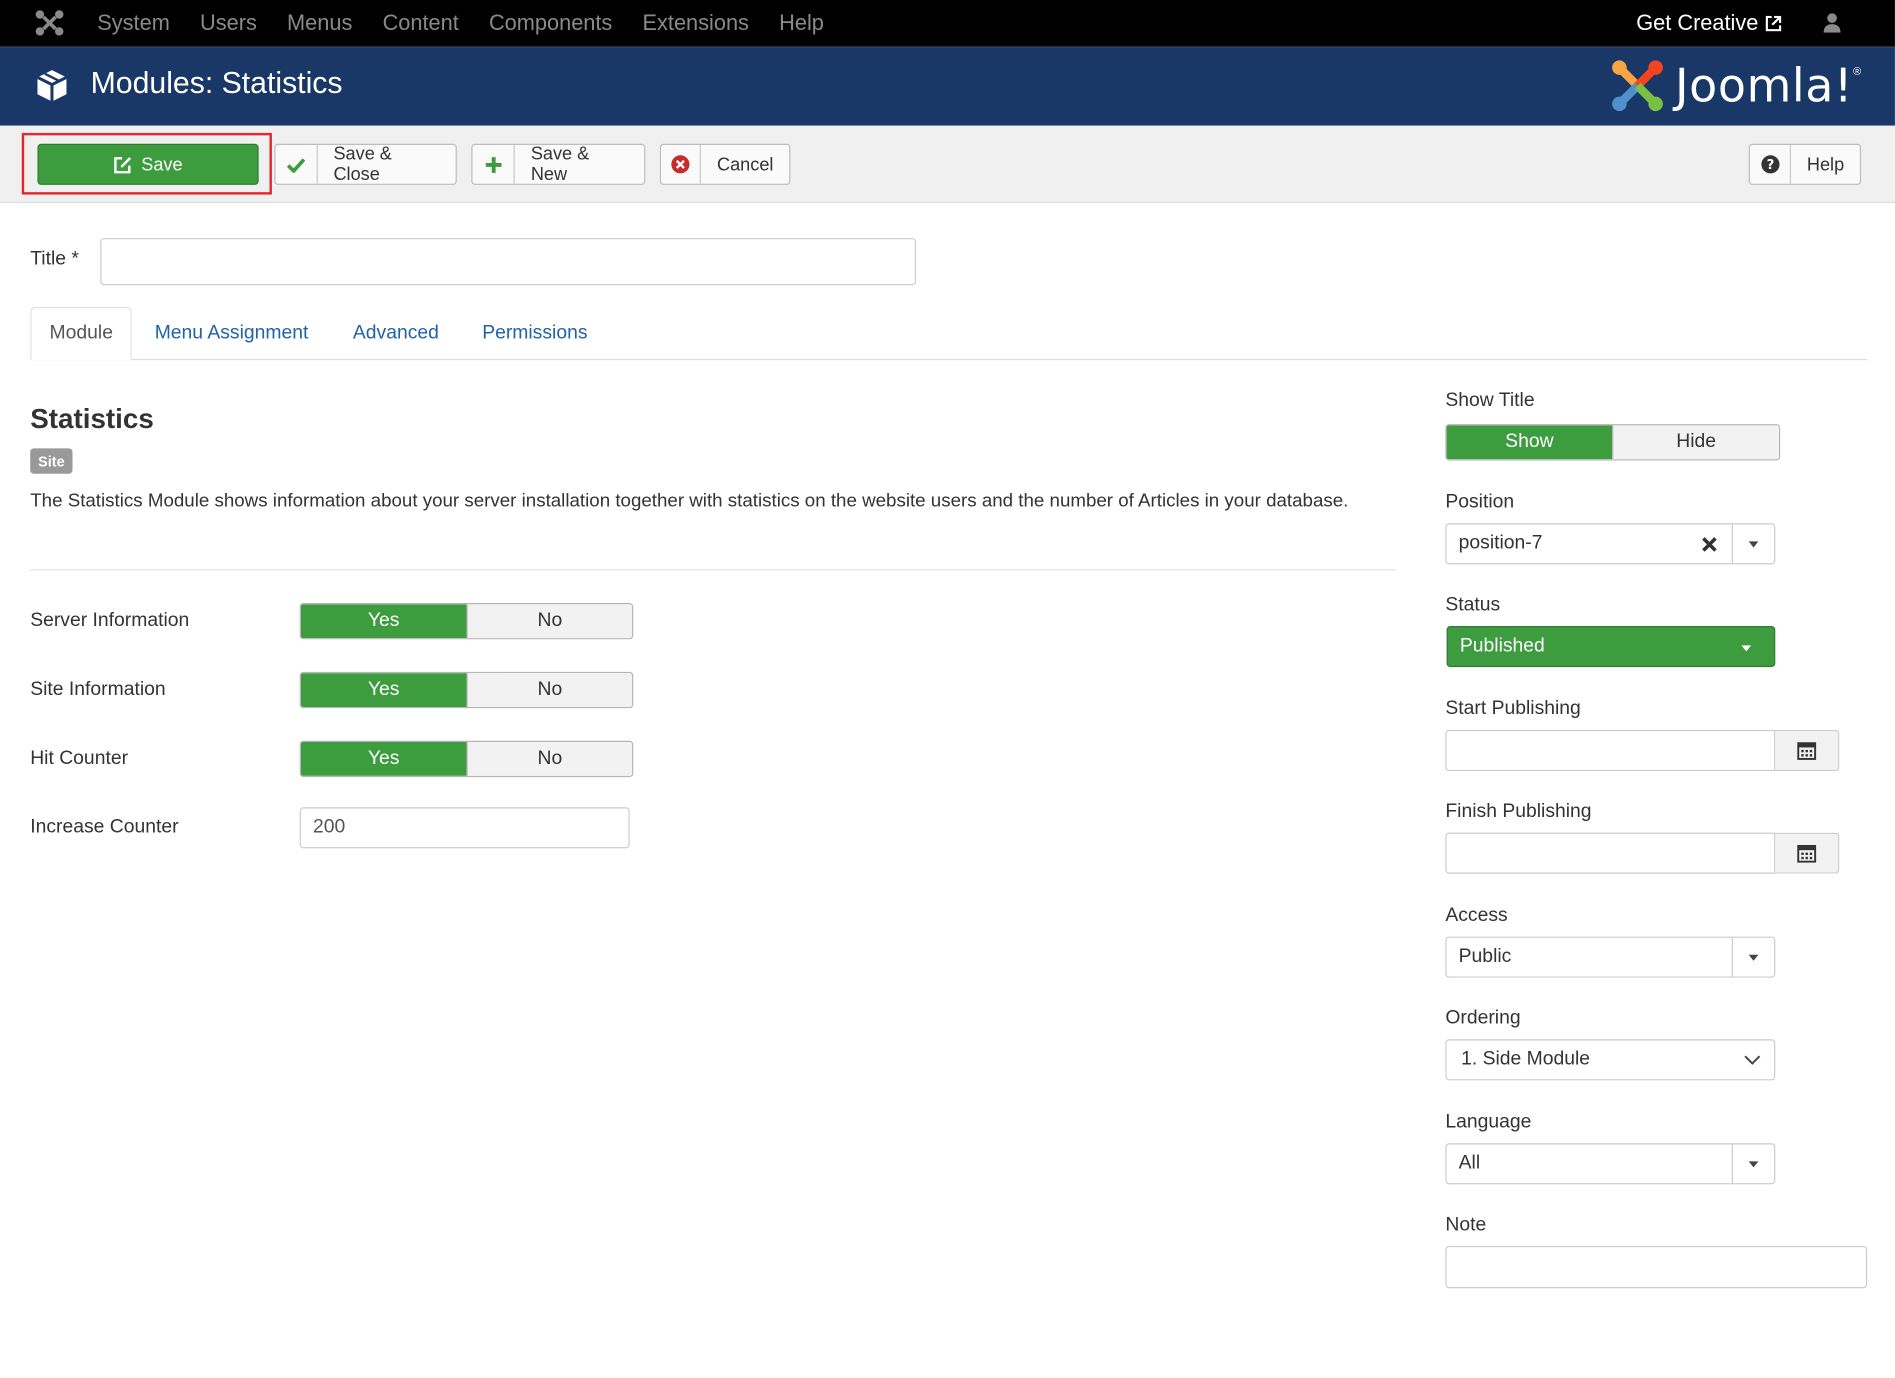  Describe the element at coordinates (51, 461) in the screenshot. I see `site-badge: Site` at that location.